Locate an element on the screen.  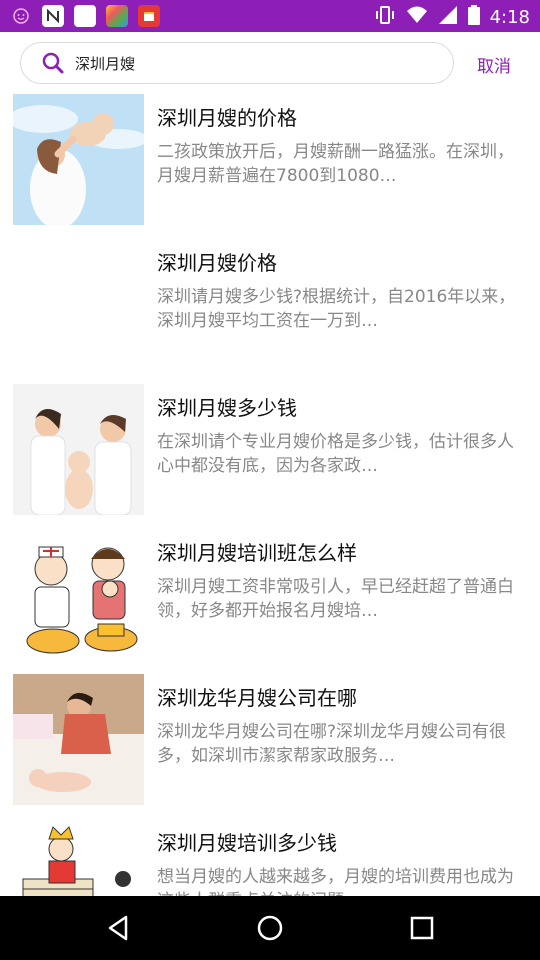
status-time: 4:18 is located at coordinates (509, 17).